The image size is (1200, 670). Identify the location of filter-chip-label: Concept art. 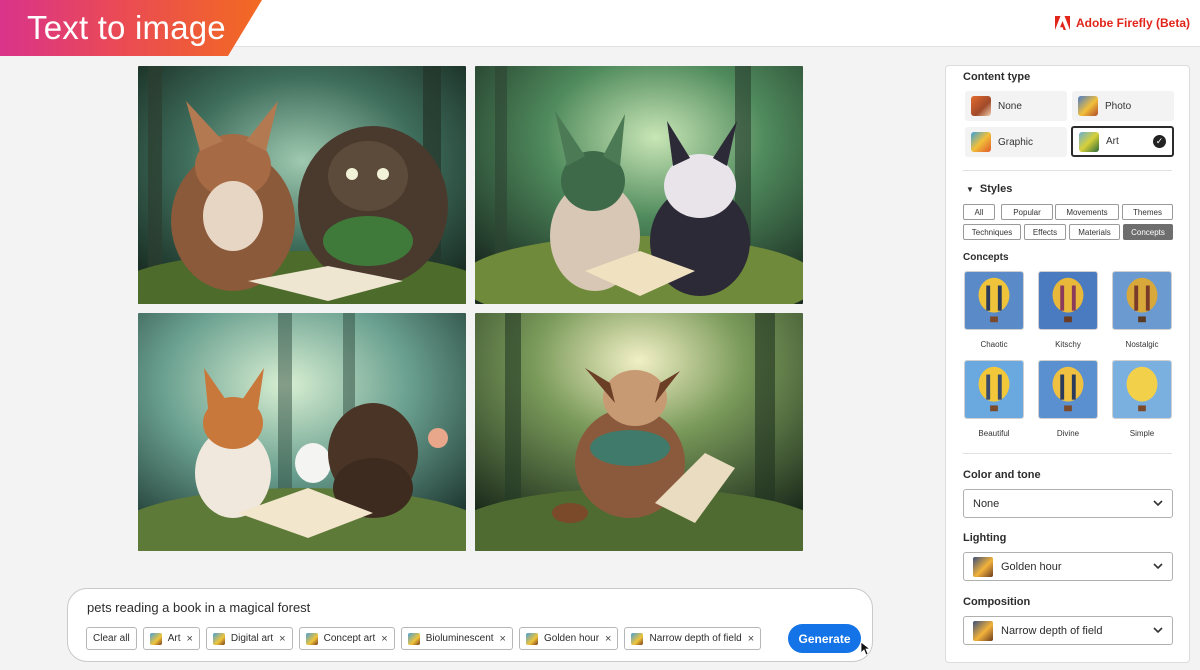
(349, 638).